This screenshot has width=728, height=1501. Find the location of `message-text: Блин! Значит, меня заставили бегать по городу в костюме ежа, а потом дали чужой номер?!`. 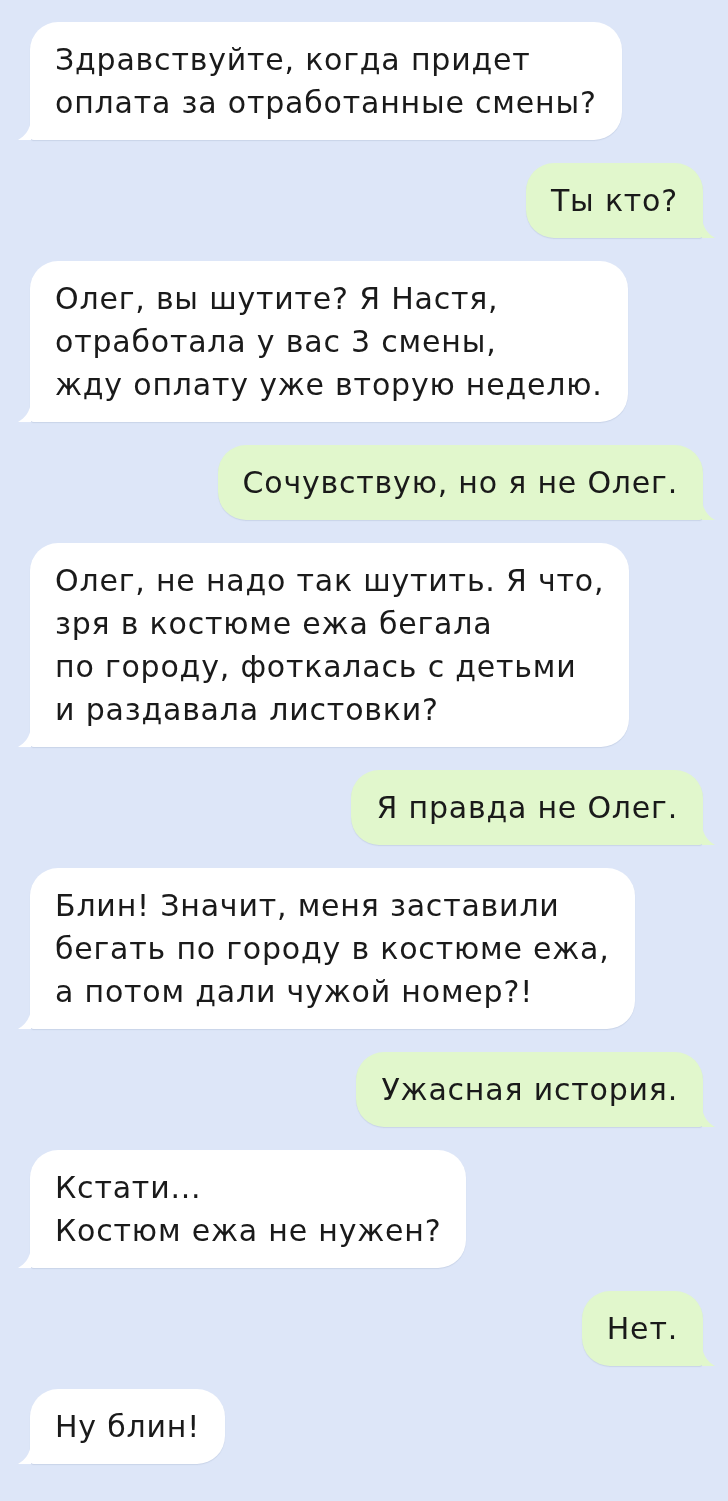

message-text: Блин! Значит, меня заставили бегать по городу в костюме ежа, а потом дали чужой номер?! is located at coordinates (332, 949).